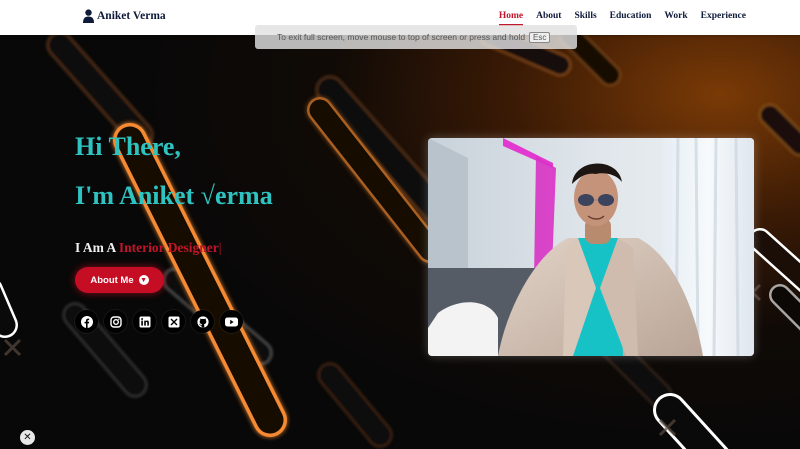 Image resolution: width=800 pixels, height=449 pixels. What do you see at coordinates (173, 321) in the screenshot?
I see `x-twitter-icon` at bounding box center [173, 321].